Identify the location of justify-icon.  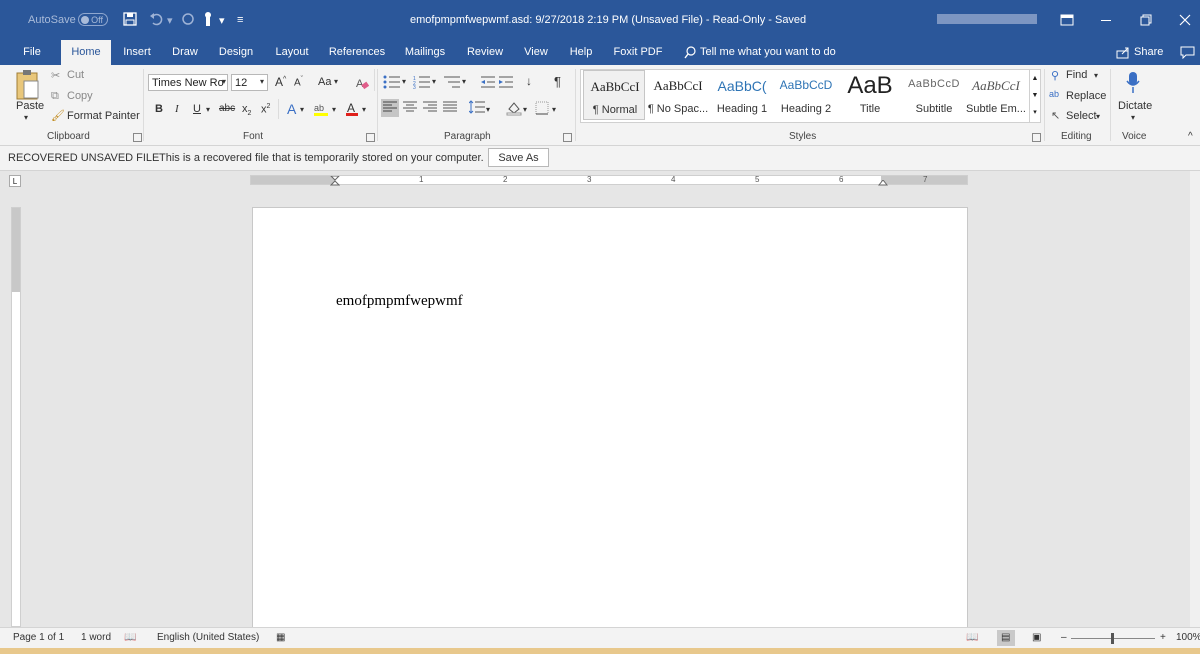
(450, 107).